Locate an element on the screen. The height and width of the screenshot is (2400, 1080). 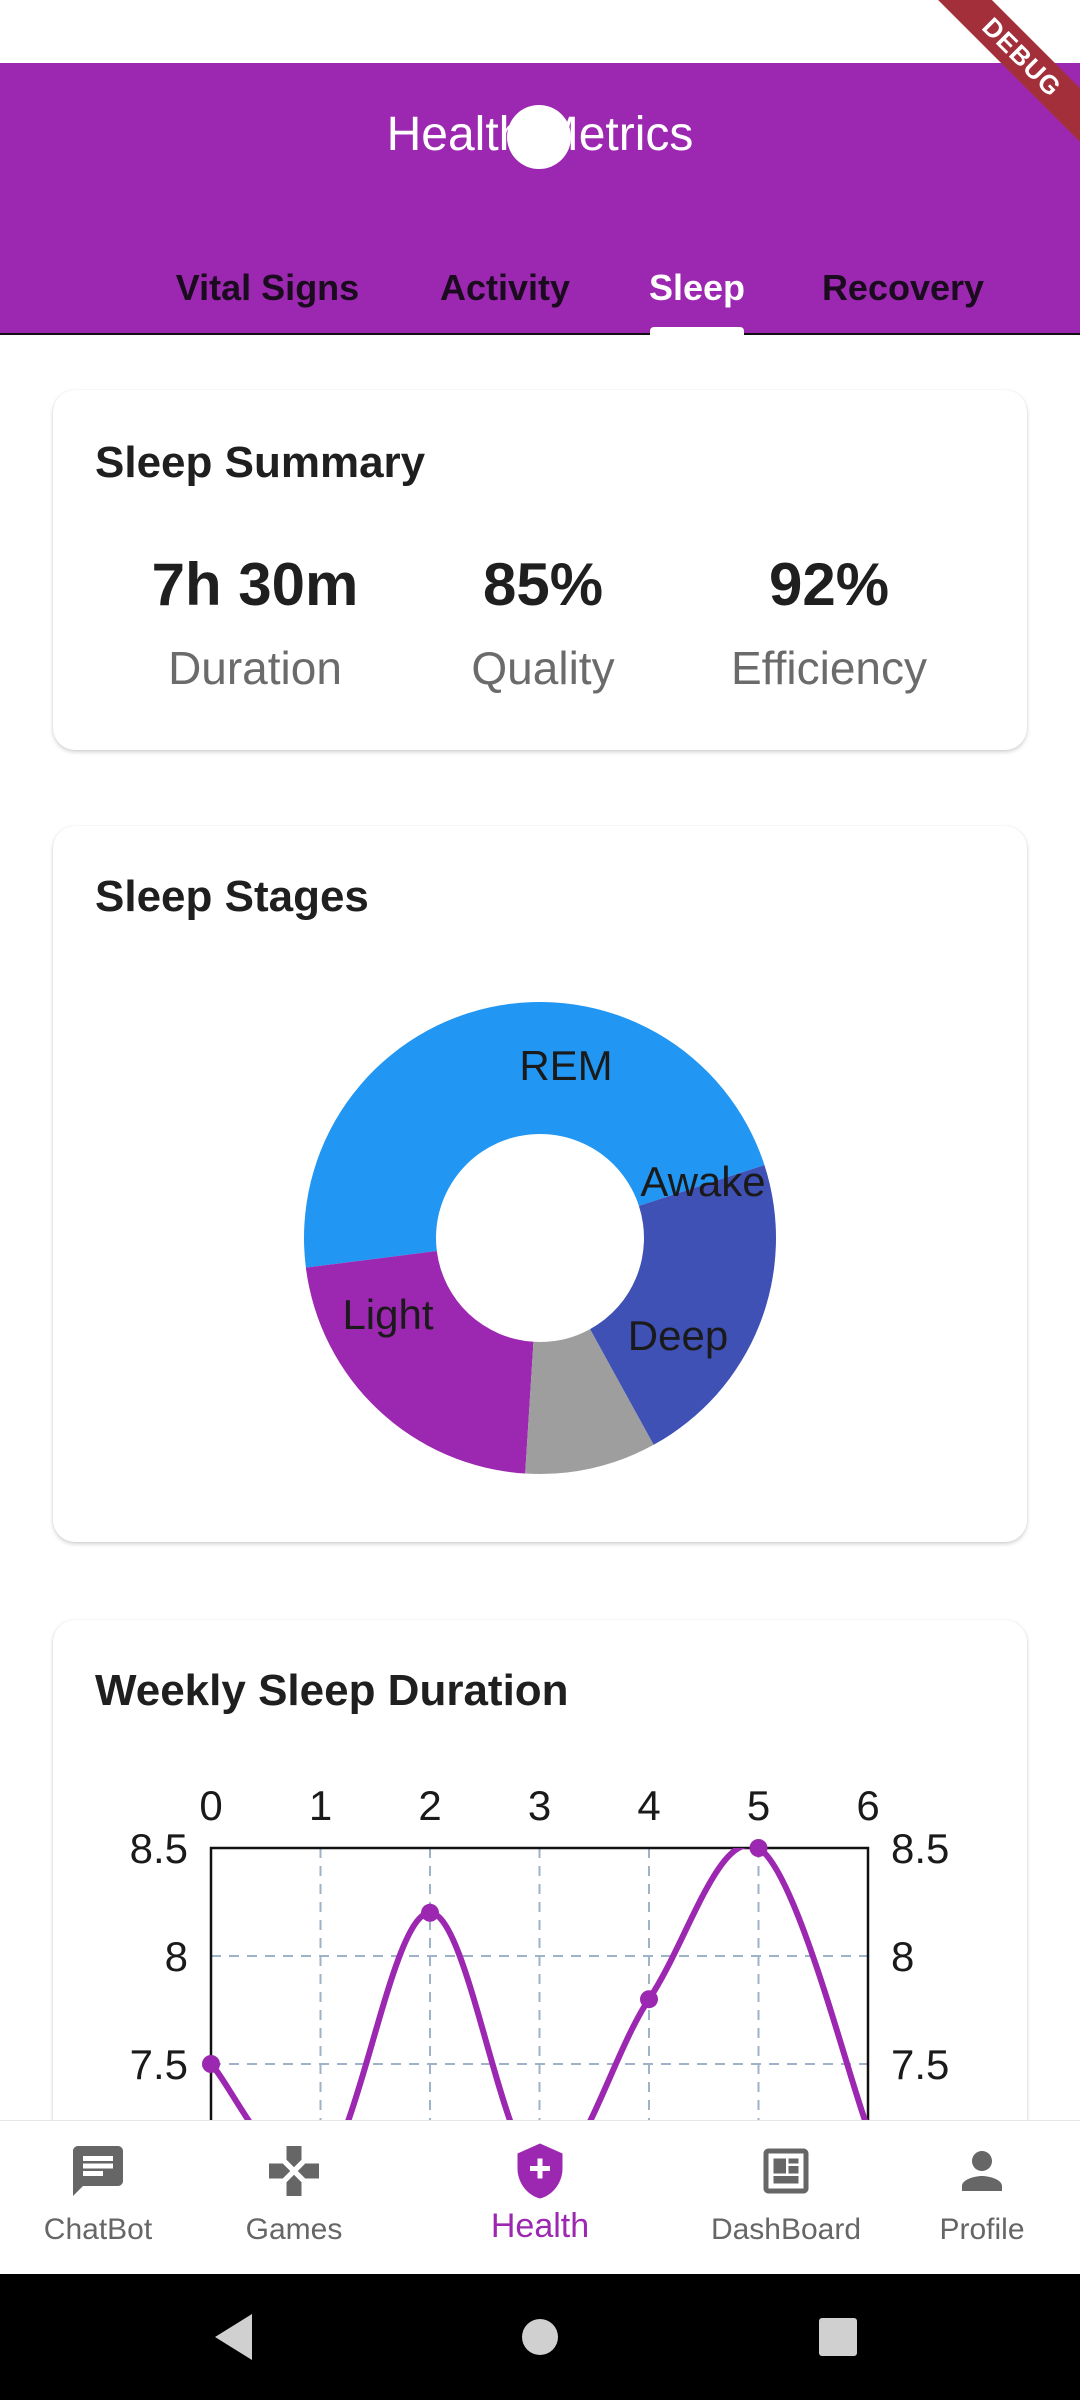
system-navigation-bar is located at coordinates (540, 2337).